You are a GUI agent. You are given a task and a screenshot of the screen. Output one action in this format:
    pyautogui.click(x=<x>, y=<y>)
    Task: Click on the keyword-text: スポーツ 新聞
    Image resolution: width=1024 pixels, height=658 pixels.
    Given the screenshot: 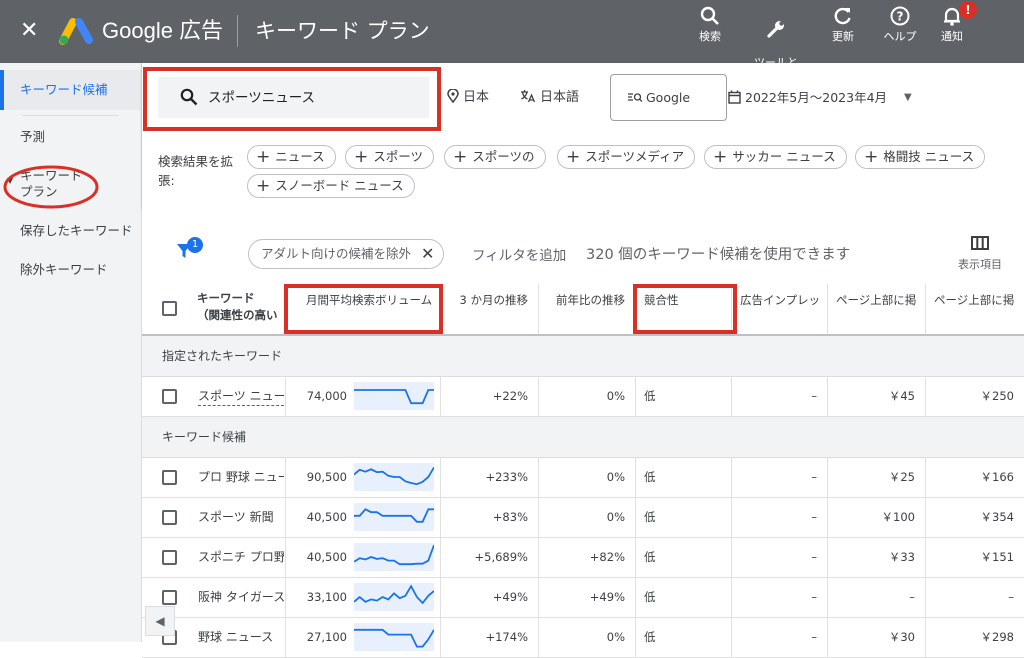 What is the action you would take?
    pyautogui.click(x=241, y=517)
    